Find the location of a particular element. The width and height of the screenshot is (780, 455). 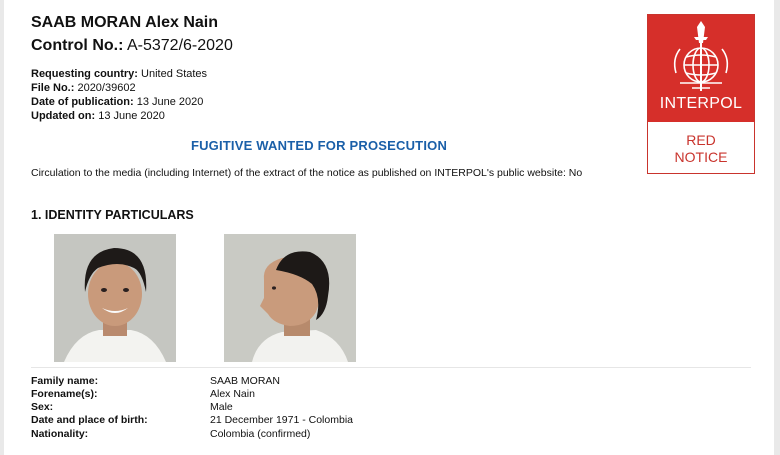

front-portrait-illustration is located at coordinates (115, 298).